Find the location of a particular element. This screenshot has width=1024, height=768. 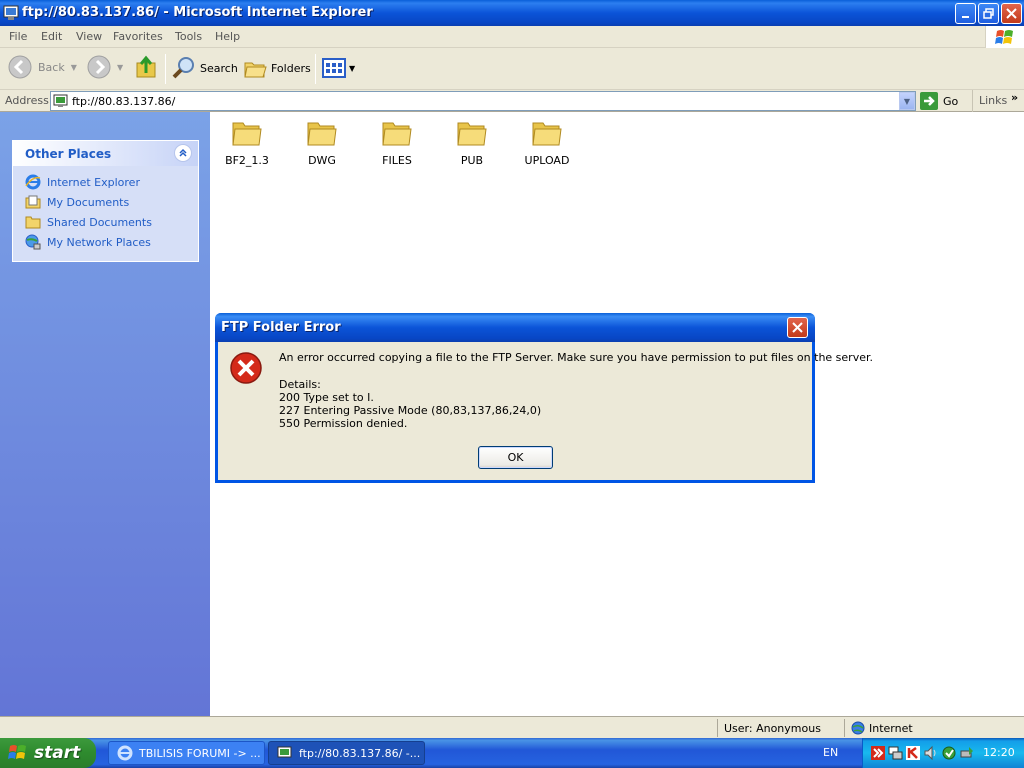

search-button: Search is located at coordinates (205, 68).